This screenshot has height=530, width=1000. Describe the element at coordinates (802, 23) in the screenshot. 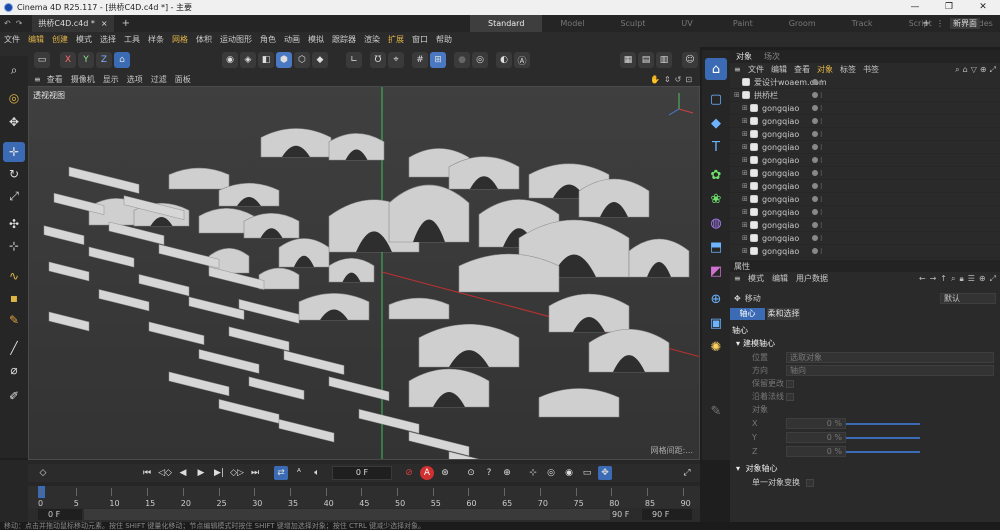

I see `layout-tab-5: Groom` at that location.